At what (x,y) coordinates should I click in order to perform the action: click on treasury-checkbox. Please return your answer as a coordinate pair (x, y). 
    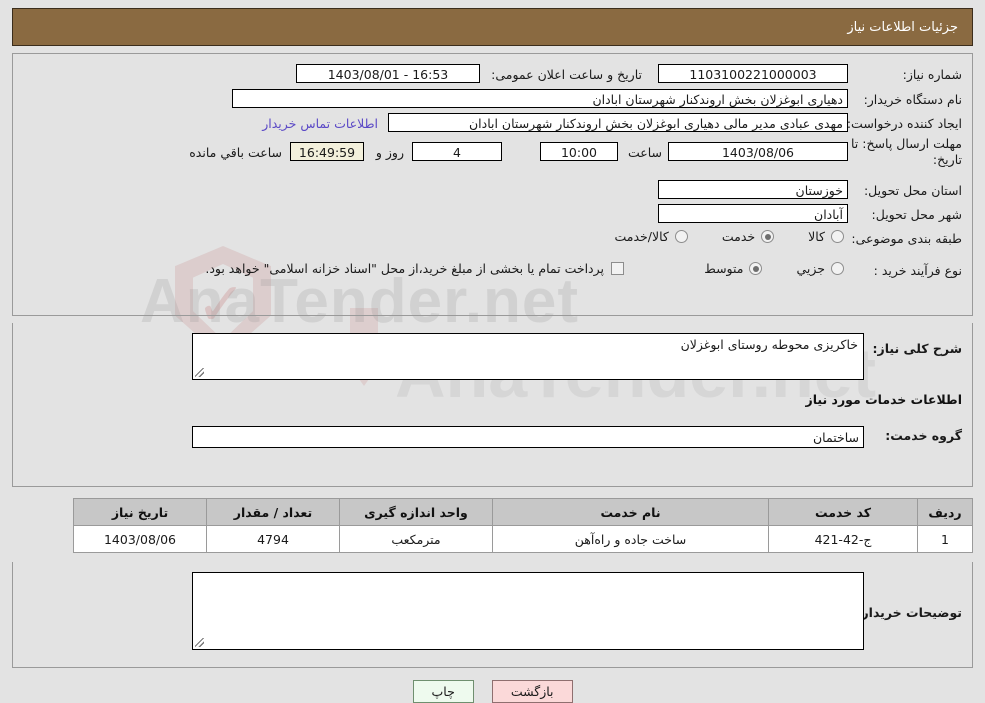
    Looking at the image, I should click on (617, 268).